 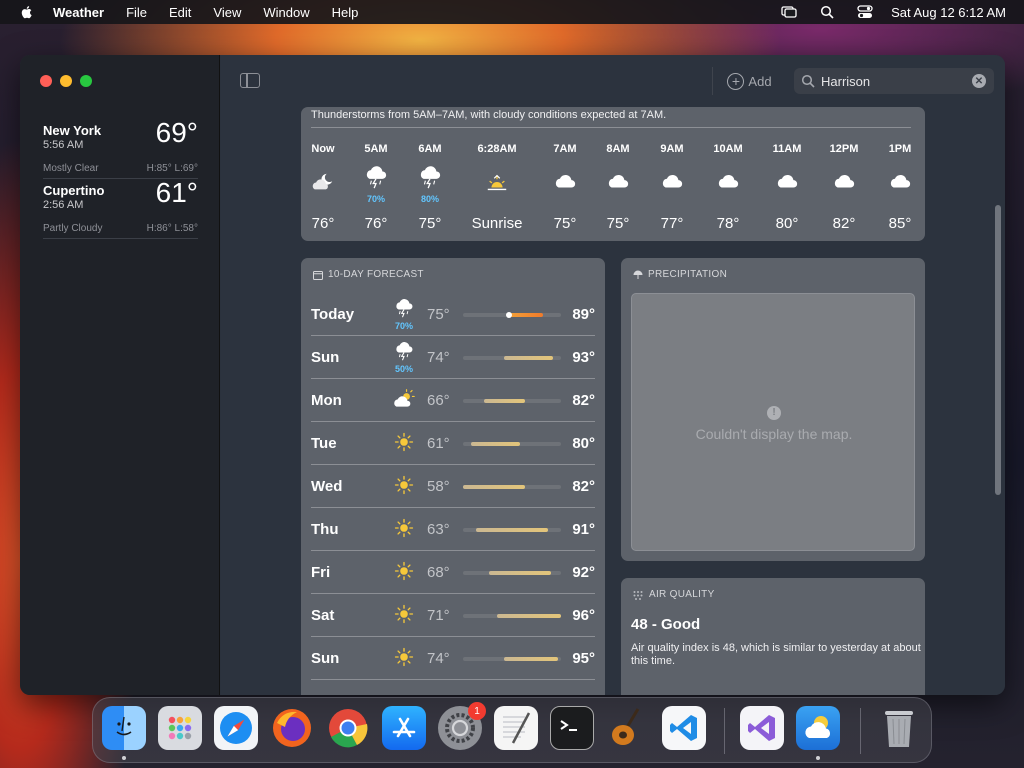 I want to click on control-center-icon, so click(x=865, y=12).